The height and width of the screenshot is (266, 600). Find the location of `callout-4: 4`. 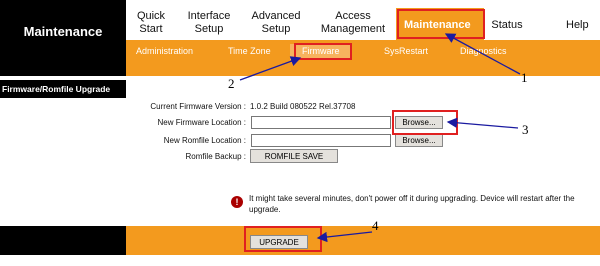

callout-4: 4 is located at coordinates (375, 225).